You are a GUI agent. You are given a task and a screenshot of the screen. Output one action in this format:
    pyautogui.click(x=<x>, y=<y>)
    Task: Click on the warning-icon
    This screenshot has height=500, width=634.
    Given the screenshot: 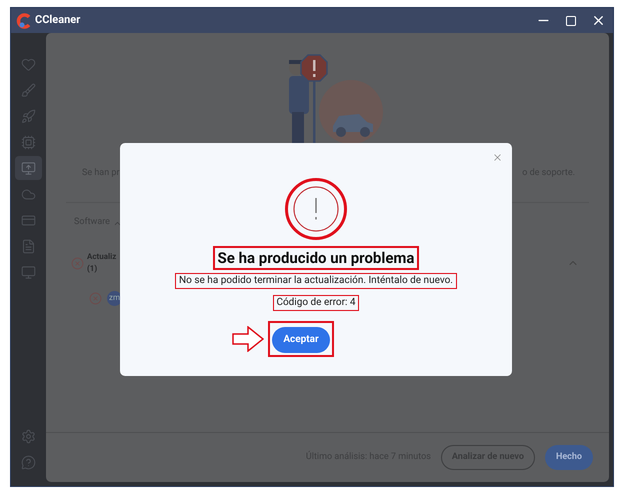 What is the action you would take?
    pyautogui.click(x=316, y=209)
    